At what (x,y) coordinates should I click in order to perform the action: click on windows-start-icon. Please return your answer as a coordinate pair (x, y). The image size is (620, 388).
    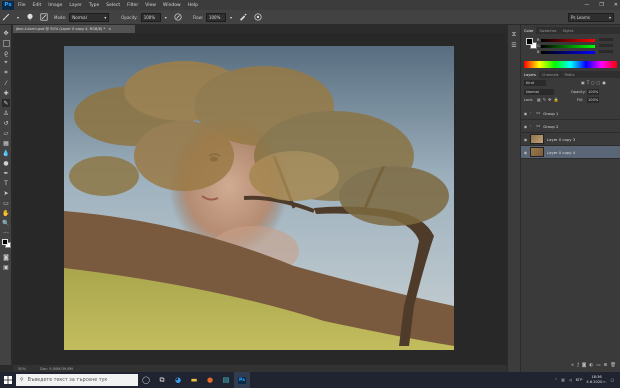
    Looking at the image, I should click on (8, 380).